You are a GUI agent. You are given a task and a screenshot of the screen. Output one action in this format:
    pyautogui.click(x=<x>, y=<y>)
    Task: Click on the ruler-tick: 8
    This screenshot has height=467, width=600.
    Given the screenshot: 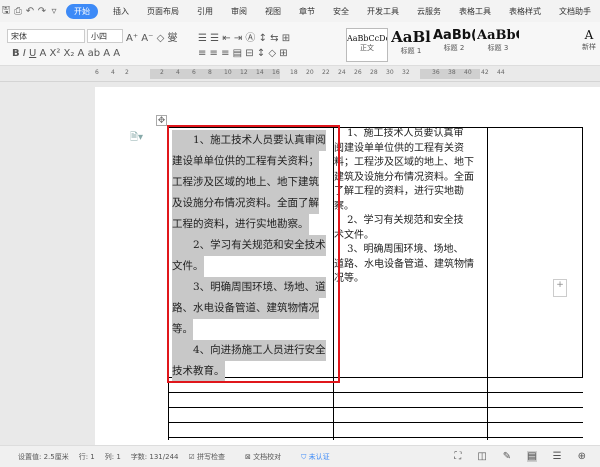 What is the action you would take?
    pyautogui.click(x=210, y=72)
    